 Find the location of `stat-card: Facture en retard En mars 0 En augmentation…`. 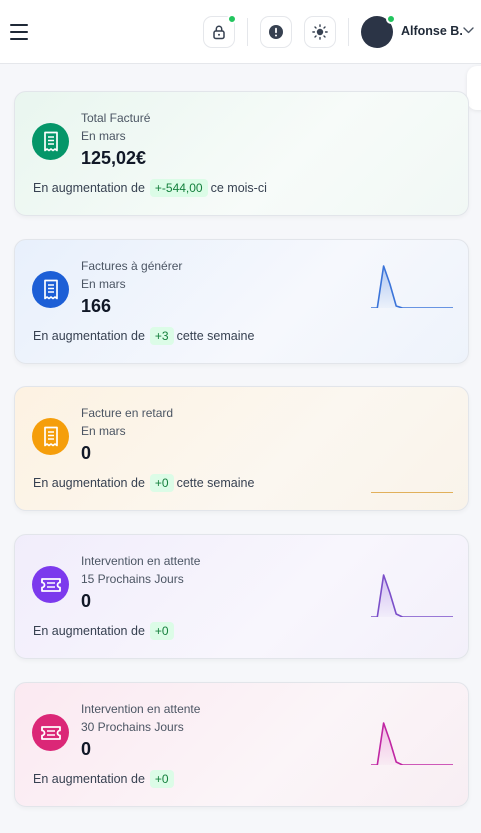

stat-card: Facture en retard En mars 0 En augmentation… is located at coordinates (241, 448).